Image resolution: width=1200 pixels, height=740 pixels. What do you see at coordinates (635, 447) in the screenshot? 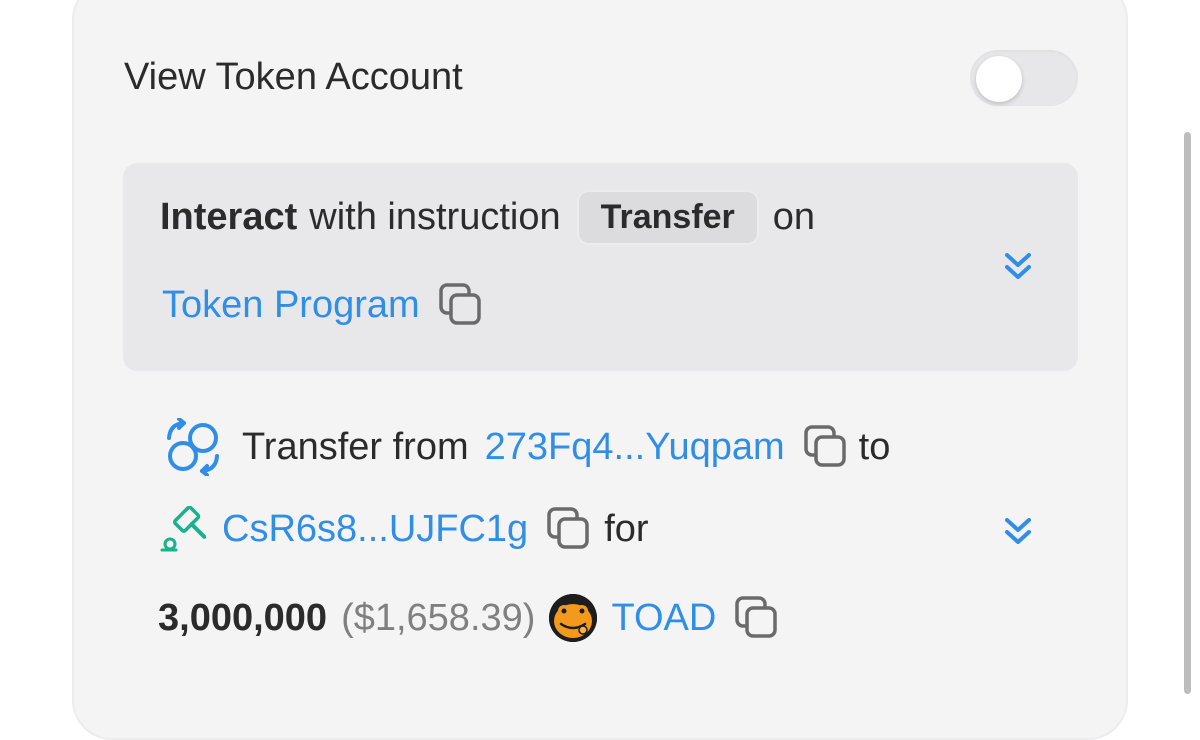
I see `from-address-link: 273Fq4...Yuqpam` at bounding box center [635, 447].